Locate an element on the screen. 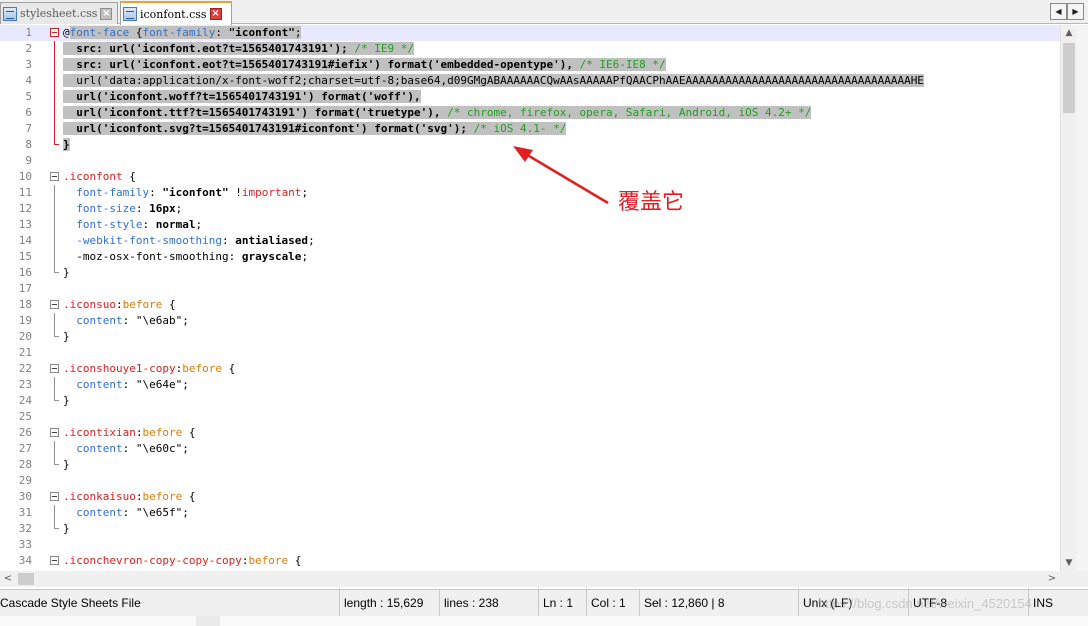 This screenshot has width=1088, height=626. code-text: font-family: "iconfont" !important; is located at coordinates (185, 193).